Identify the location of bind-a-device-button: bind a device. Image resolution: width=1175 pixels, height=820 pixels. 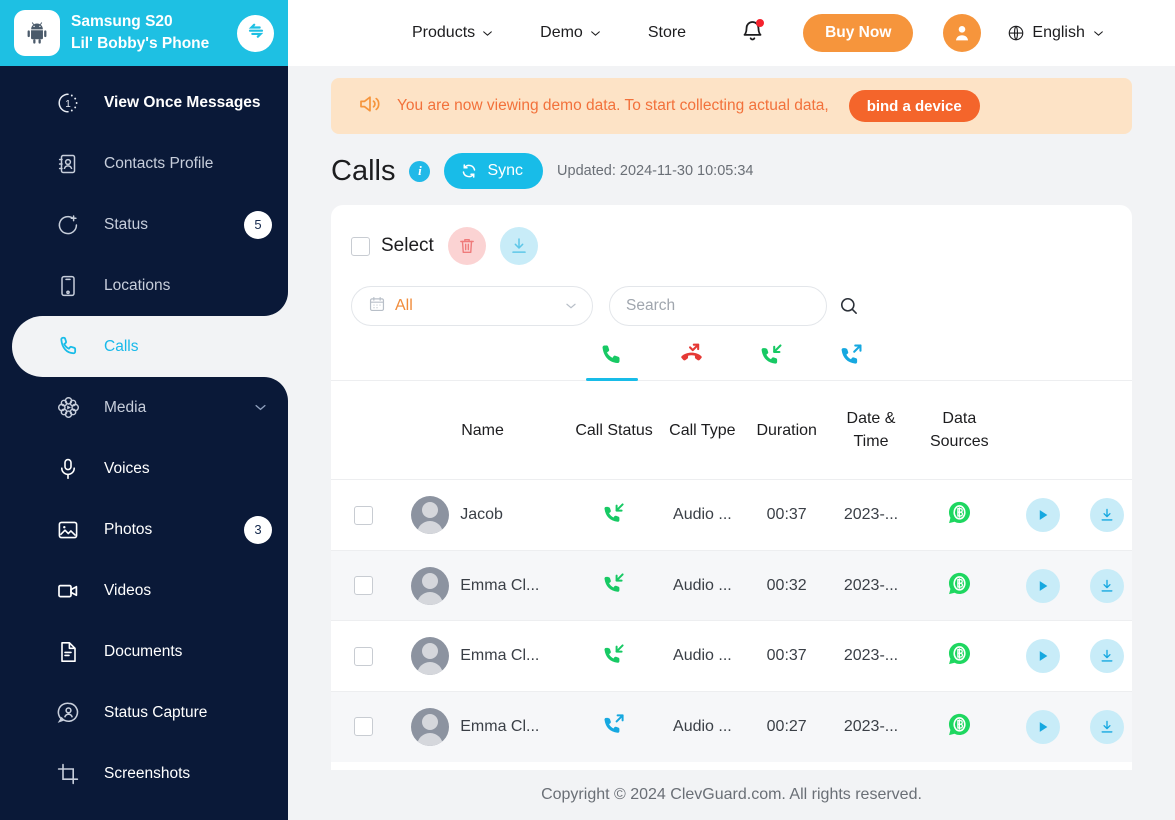
(914, 106).